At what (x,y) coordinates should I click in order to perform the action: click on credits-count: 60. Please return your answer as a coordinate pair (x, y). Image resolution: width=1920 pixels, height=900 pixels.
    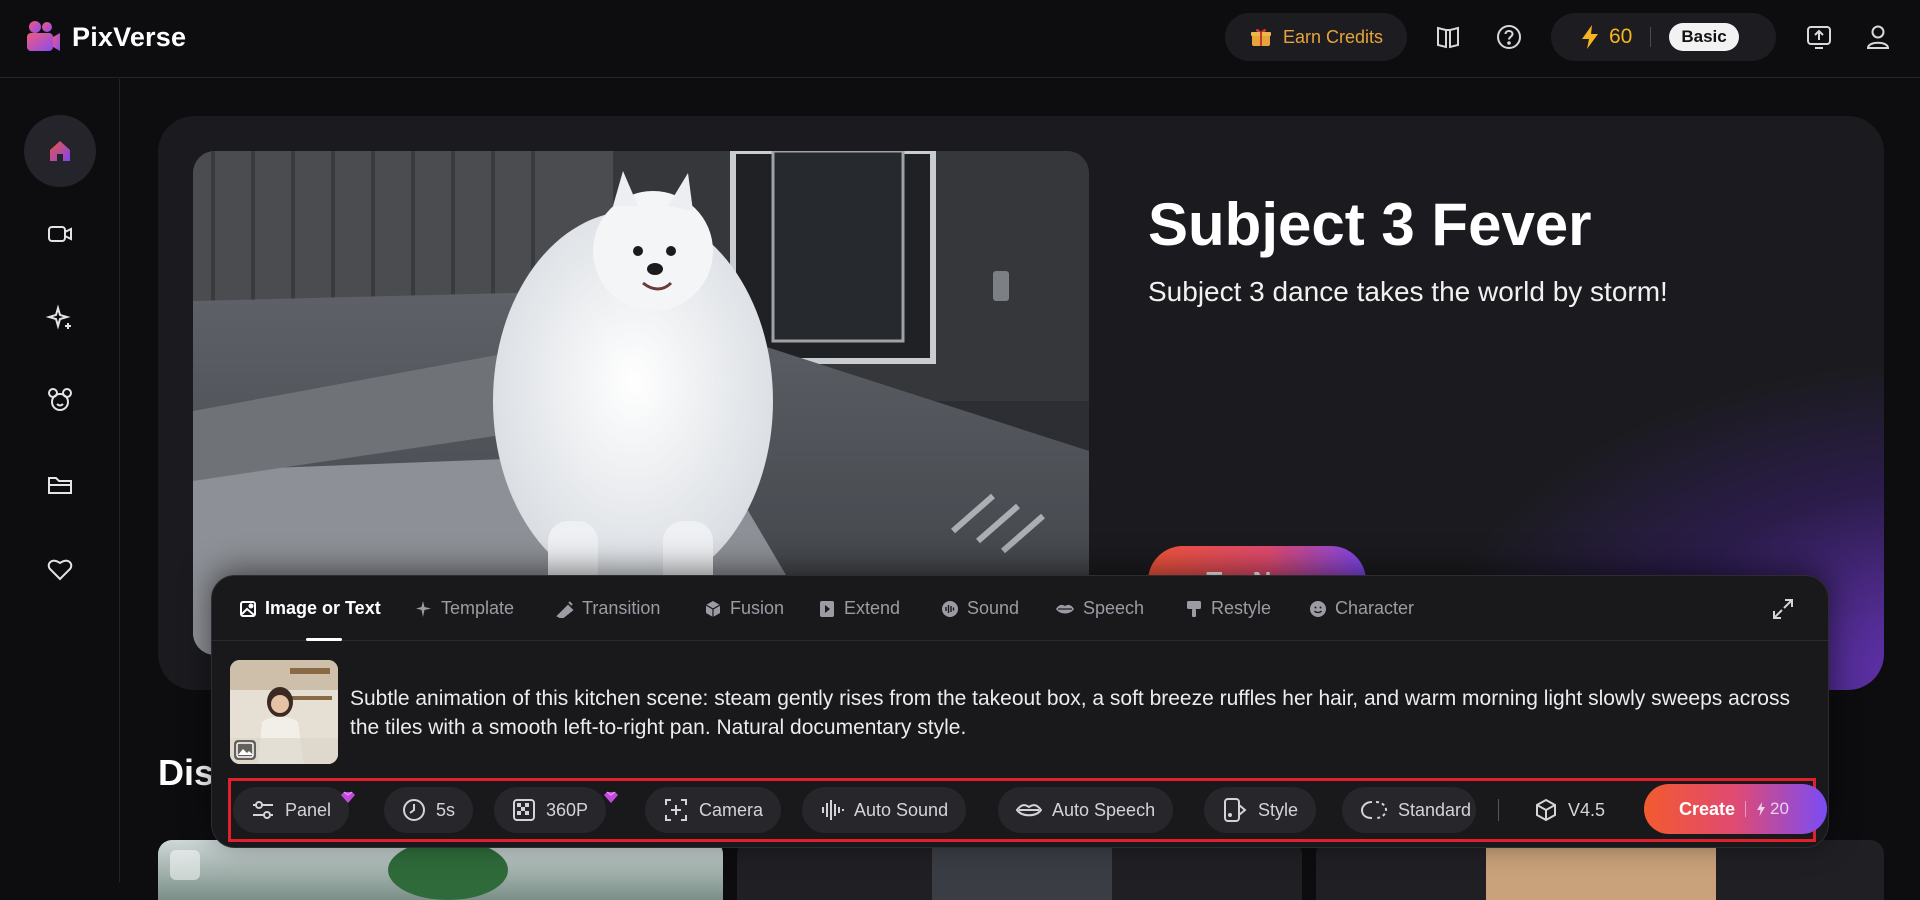
    Looking at the image, I should click on (1621, 36).